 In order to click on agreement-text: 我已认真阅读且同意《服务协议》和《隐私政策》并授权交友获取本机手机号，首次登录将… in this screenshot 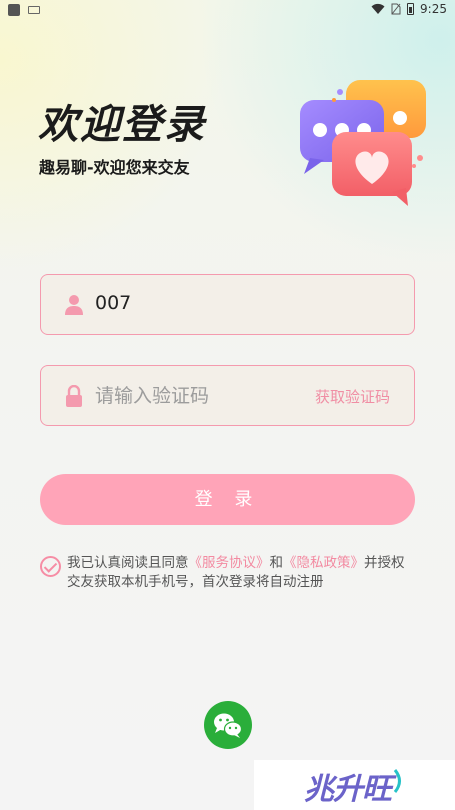, I will do `click(242, 573)`.